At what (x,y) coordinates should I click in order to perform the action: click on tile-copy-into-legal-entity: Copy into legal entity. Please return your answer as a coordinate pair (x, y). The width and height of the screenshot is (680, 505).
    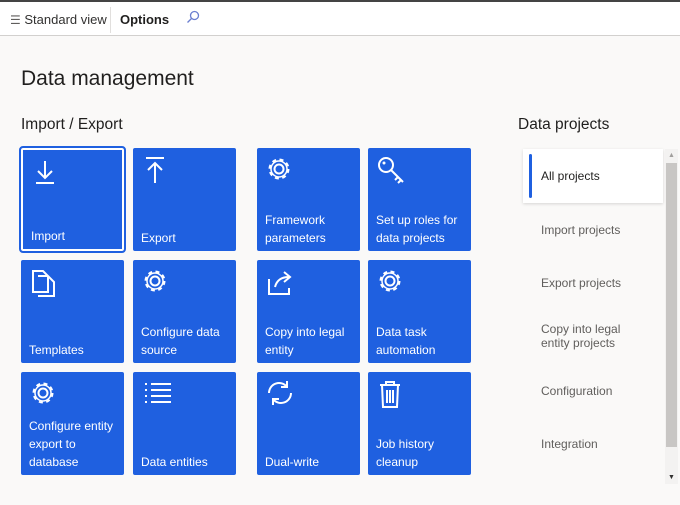
    Looking at the image, I should click on (308, 311).